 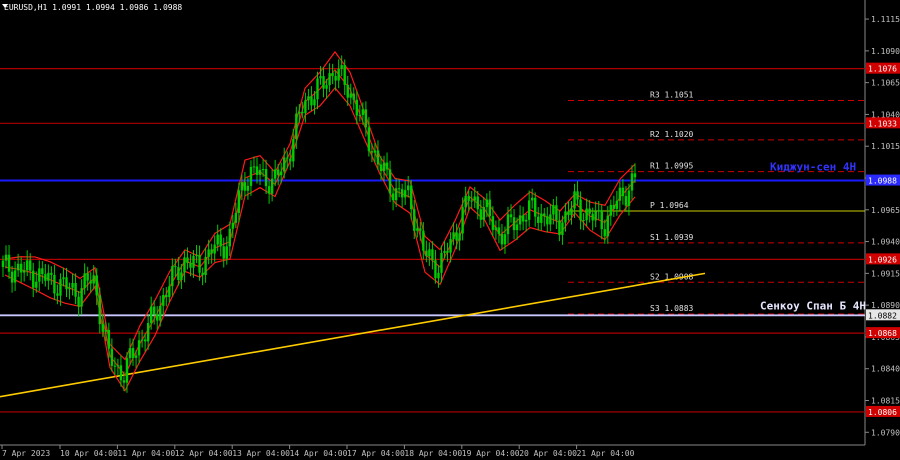 What do you see at coordinates (93, 7) in the screenshot?
I see `symbol-header: EURUSD,H1 1.0991 1.0994 1.0986 1.0988` at bounding box center [93, 7].